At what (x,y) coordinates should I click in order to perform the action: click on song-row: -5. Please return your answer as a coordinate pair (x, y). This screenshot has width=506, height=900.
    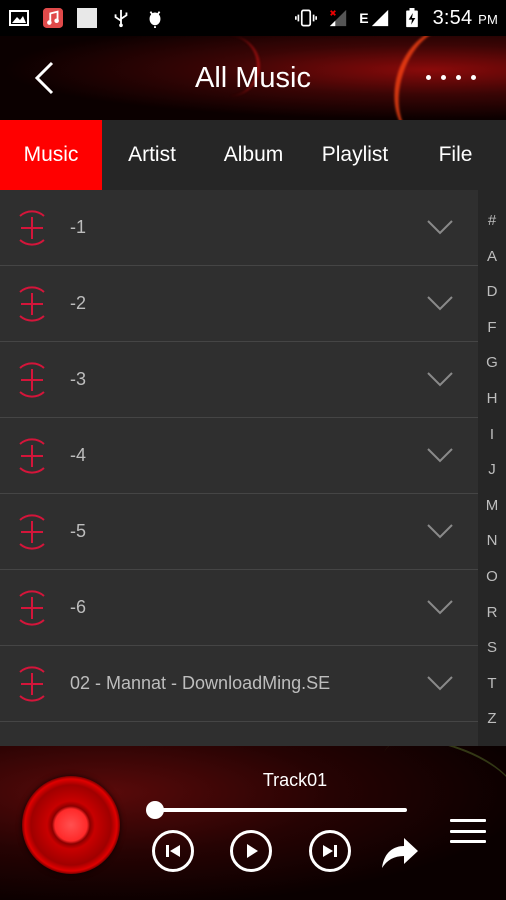
    Looking at the image, I should click on (239, 532).